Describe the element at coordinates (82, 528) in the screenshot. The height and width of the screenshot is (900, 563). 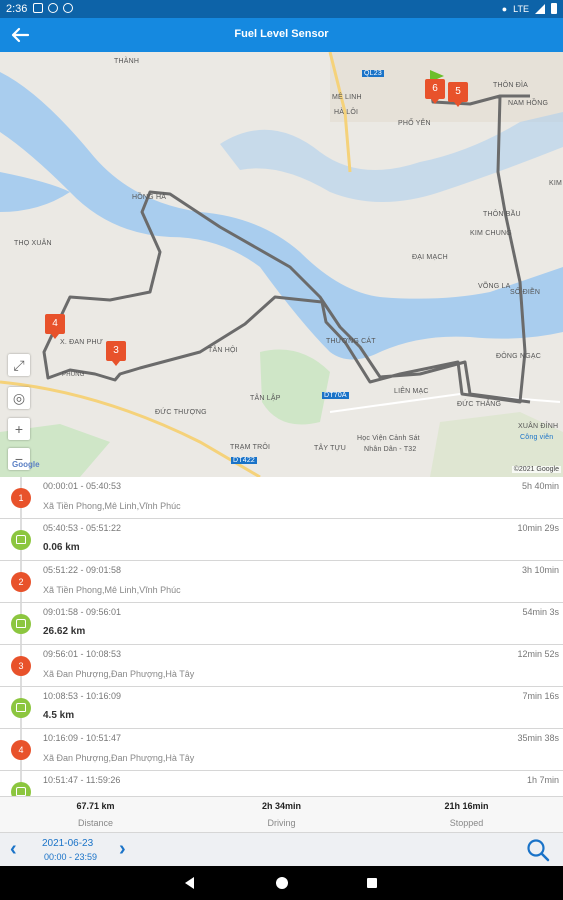
I see `time-range: 05:40:53 - 05:51:22` at that location.